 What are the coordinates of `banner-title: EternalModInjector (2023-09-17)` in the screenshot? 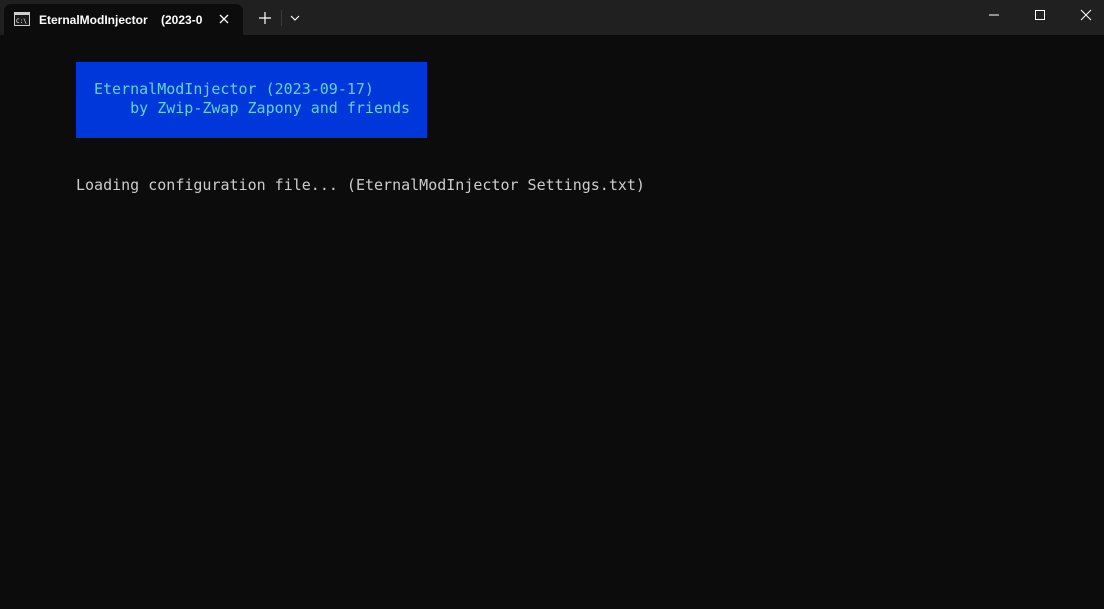 It's located at (234, 89).